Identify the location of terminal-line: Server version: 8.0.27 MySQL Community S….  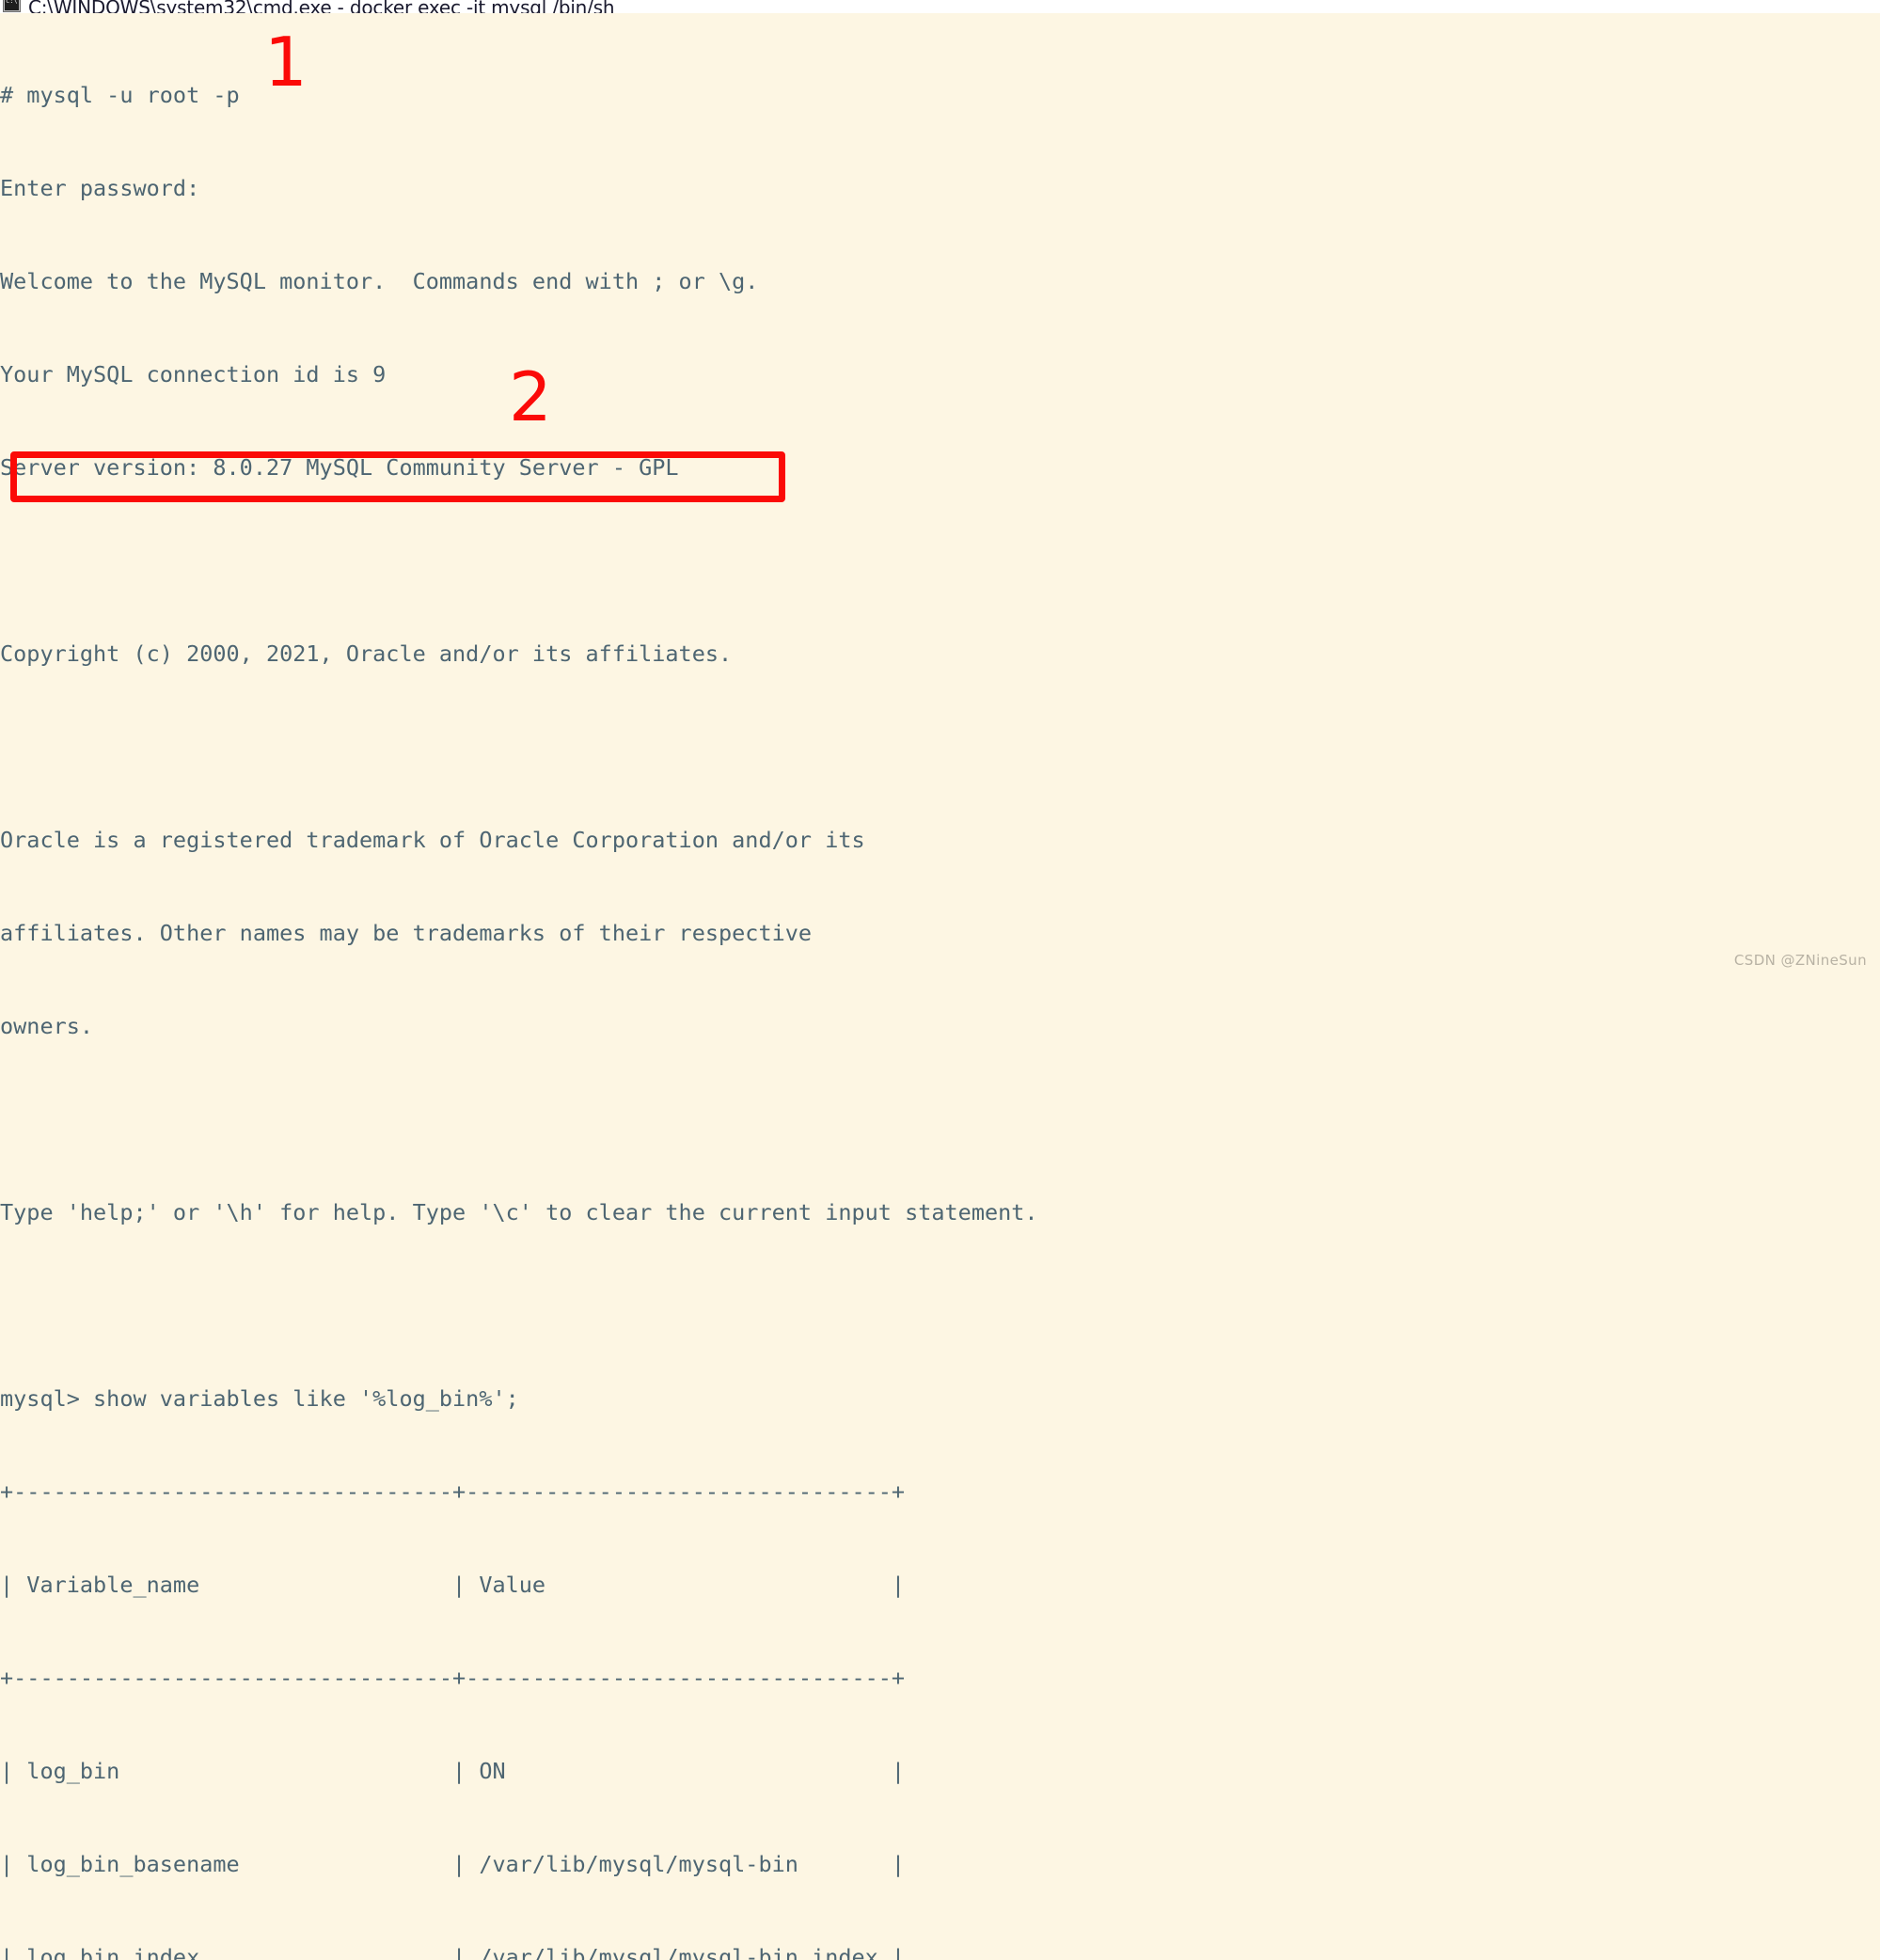
(339, 468).